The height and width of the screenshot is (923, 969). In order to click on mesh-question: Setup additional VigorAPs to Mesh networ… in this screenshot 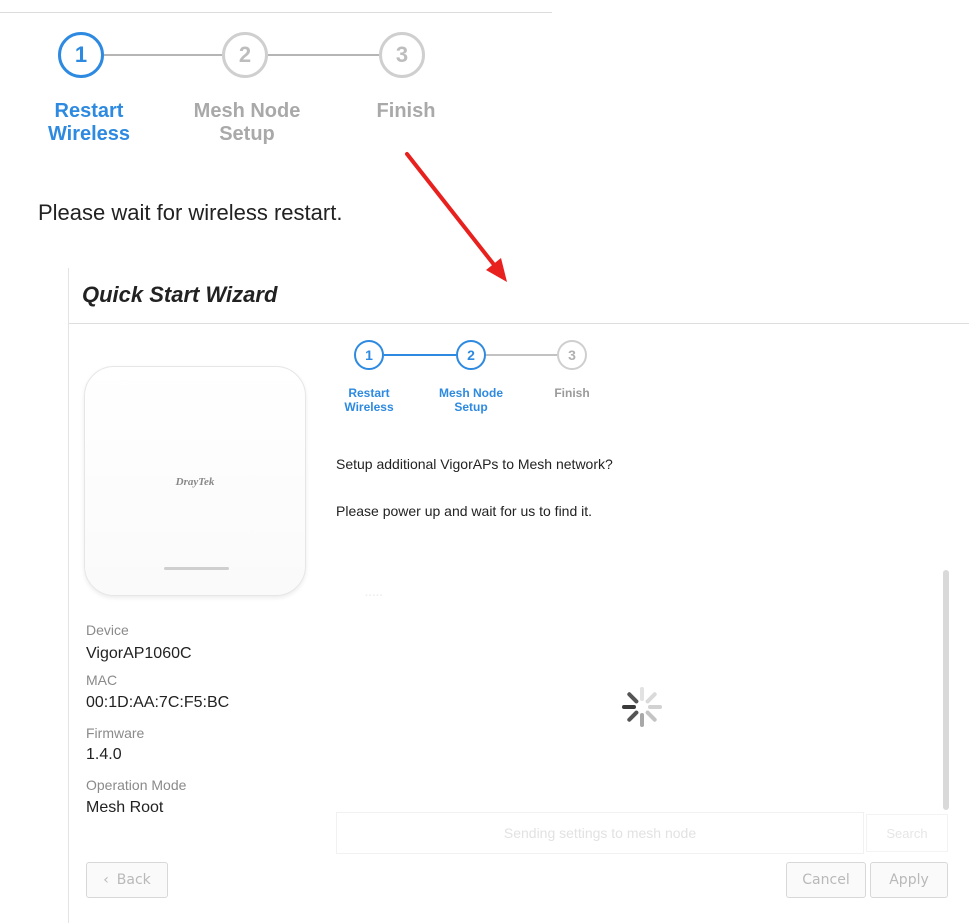, I will do `click(474, 464)`.